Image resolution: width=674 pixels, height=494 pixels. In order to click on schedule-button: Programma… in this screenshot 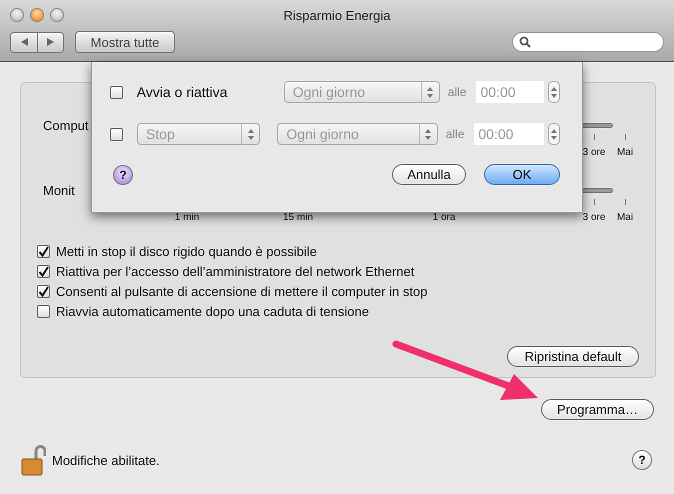, I will do `click(597, 409)`.